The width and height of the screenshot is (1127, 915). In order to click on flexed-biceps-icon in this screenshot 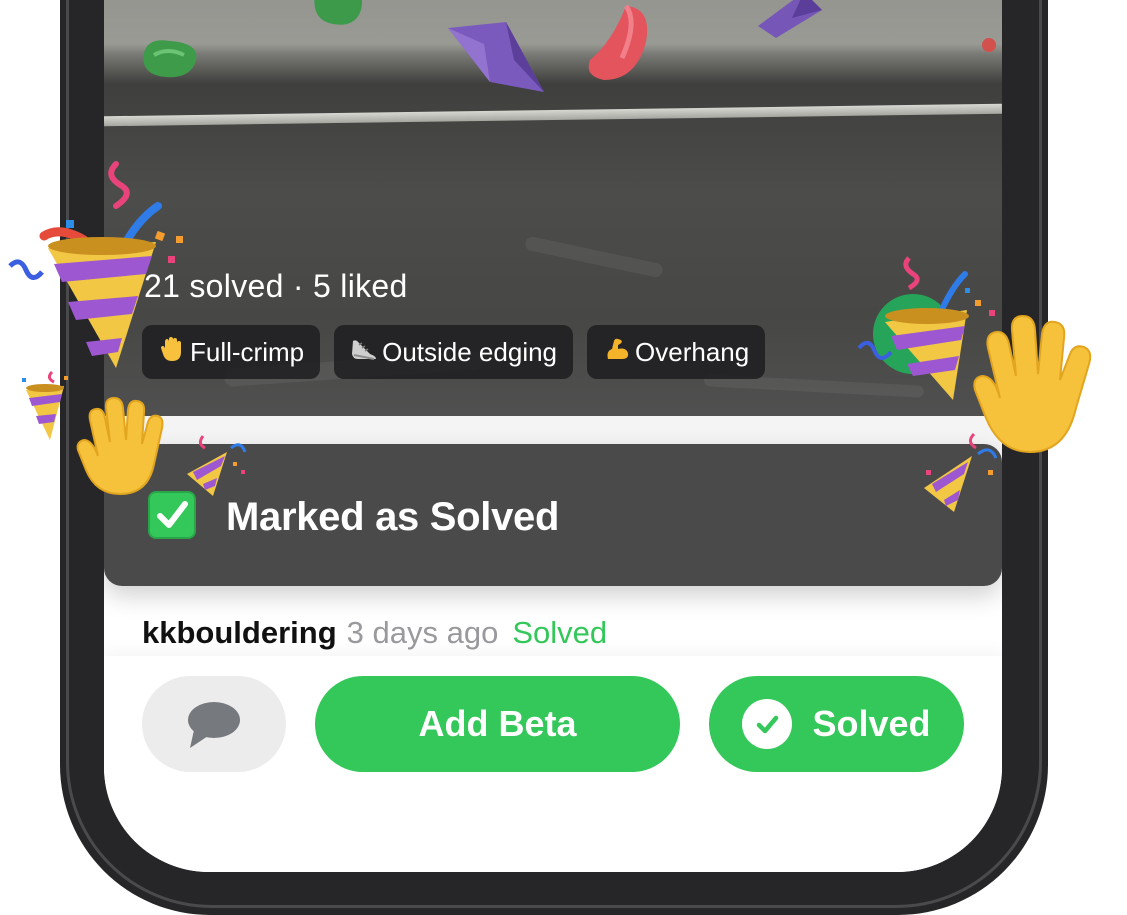, I will do `click(617, 352)`.